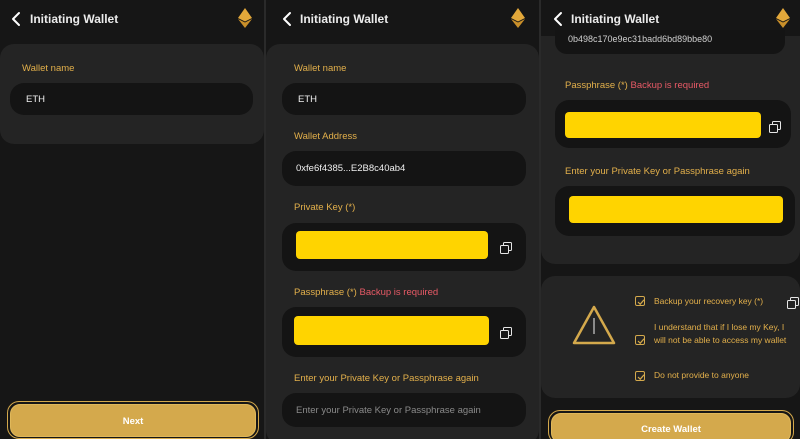 Image resolution: width=800 pixels, height=439 pixels. What do you see at coordinates (133, 420) in the screenshot?
I see `next-button: Next` at bounding box center [133, 420].